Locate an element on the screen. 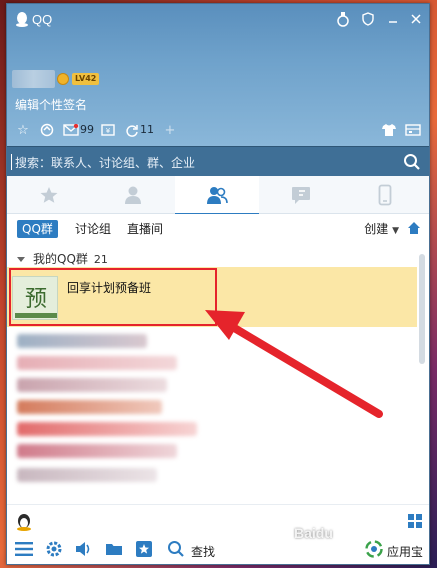 The image size is (437, 568). star-icon: ☆ is located at coordinates (23, 130).